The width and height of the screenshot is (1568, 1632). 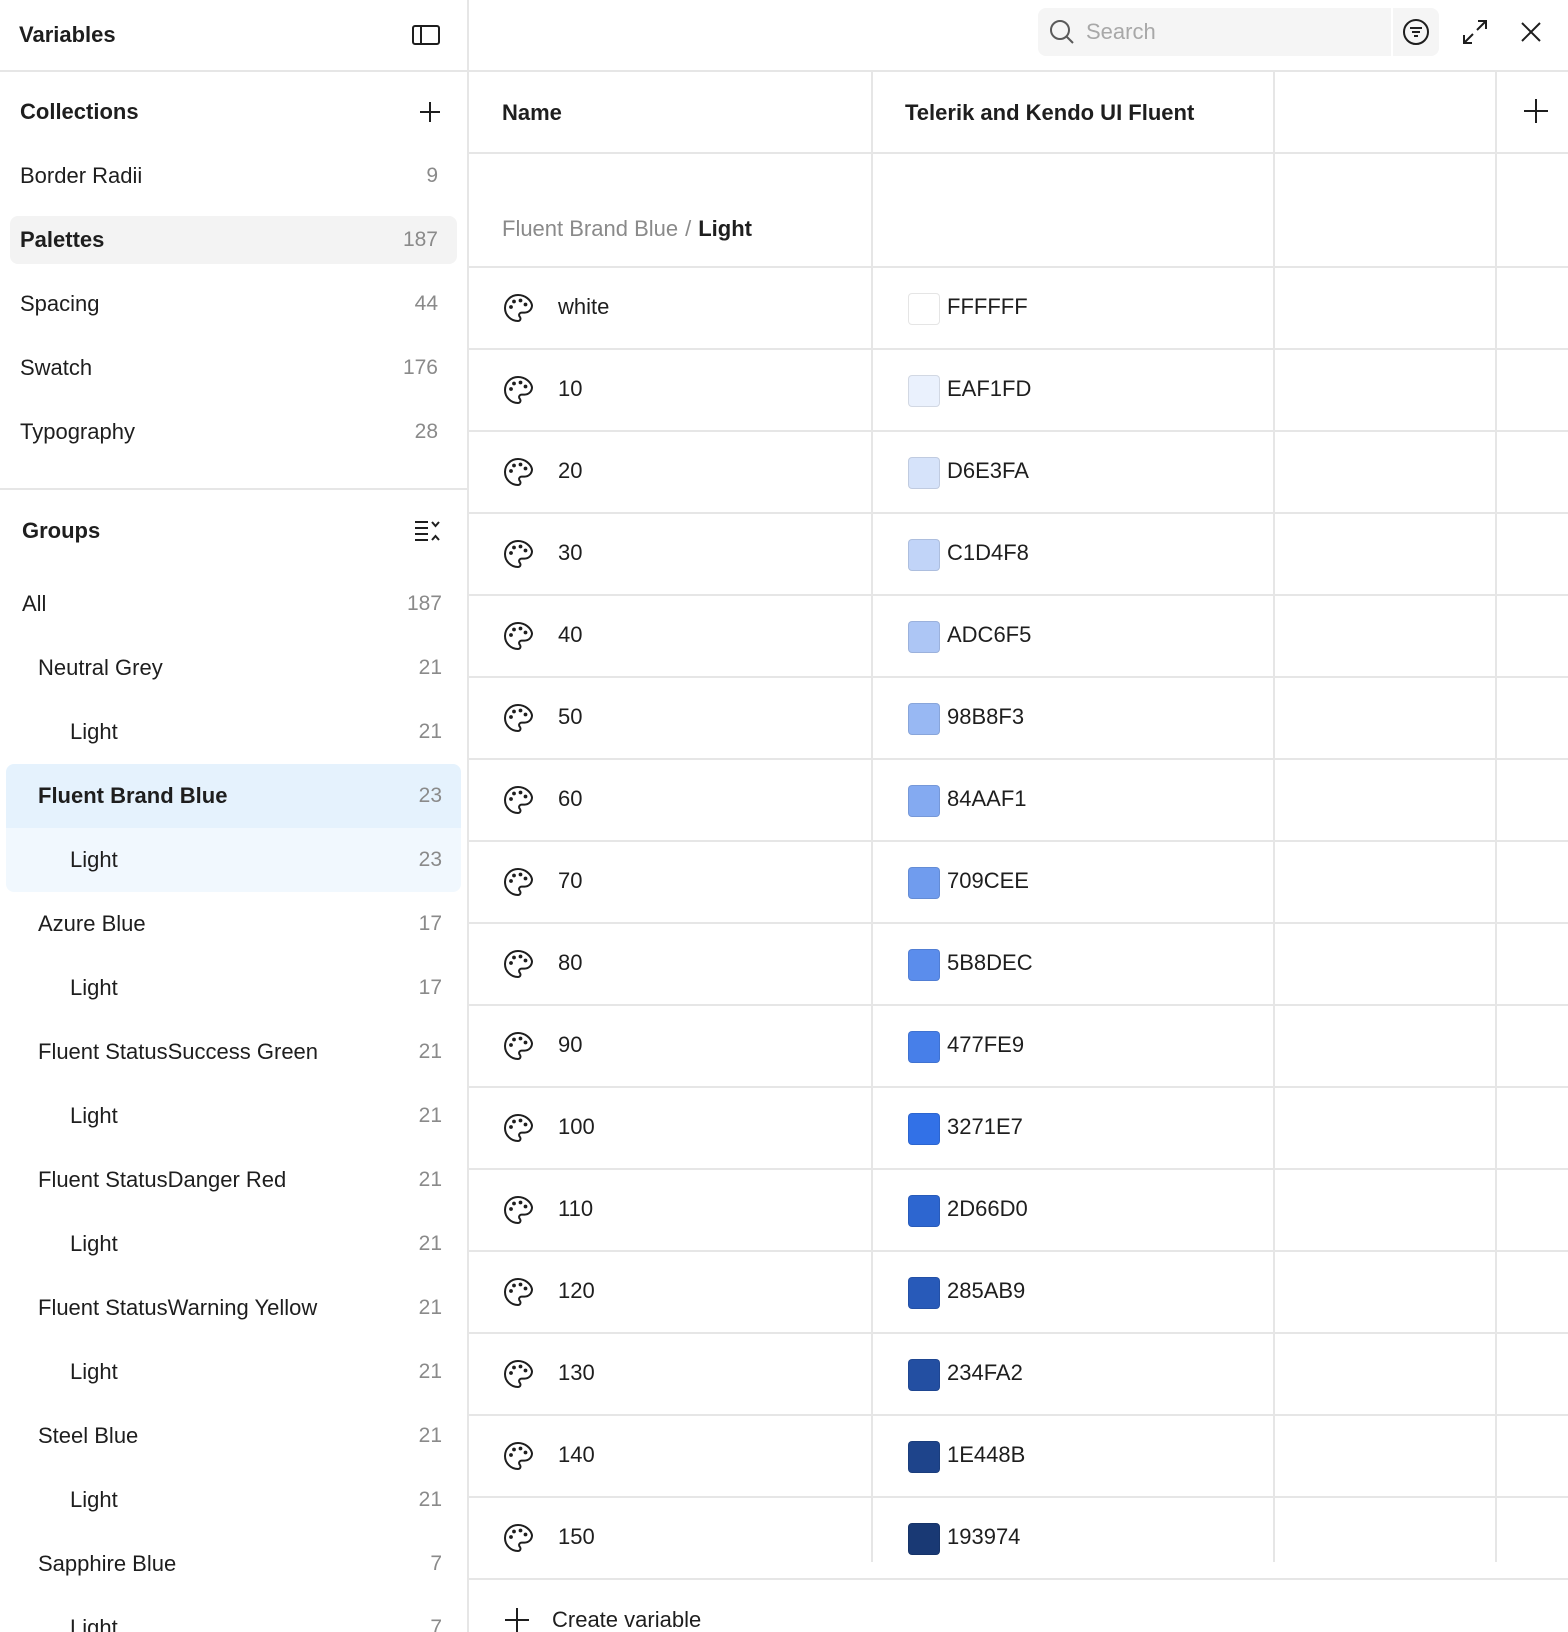 What do you see at coordinates (988, 471) in the screenshot?
I see `color-hex-value: D6E3FA` at bounding box center [988, 471].